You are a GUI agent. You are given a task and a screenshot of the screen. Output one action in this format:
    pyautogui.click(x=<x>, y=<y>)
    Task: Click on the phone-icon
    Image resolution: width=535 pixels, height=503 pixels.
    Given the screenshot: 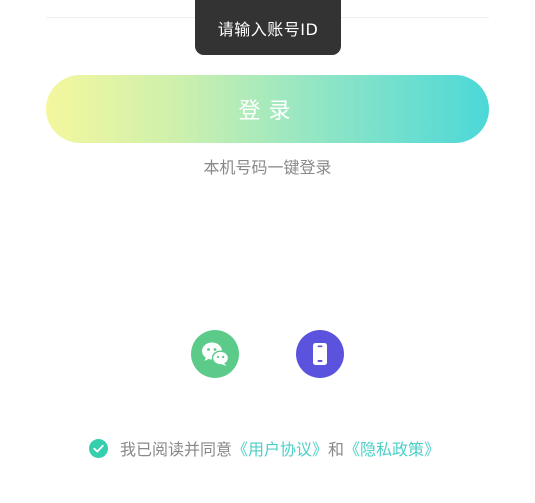 What is the action you would take?
    pyautogui.click(x=320, y=354)
    